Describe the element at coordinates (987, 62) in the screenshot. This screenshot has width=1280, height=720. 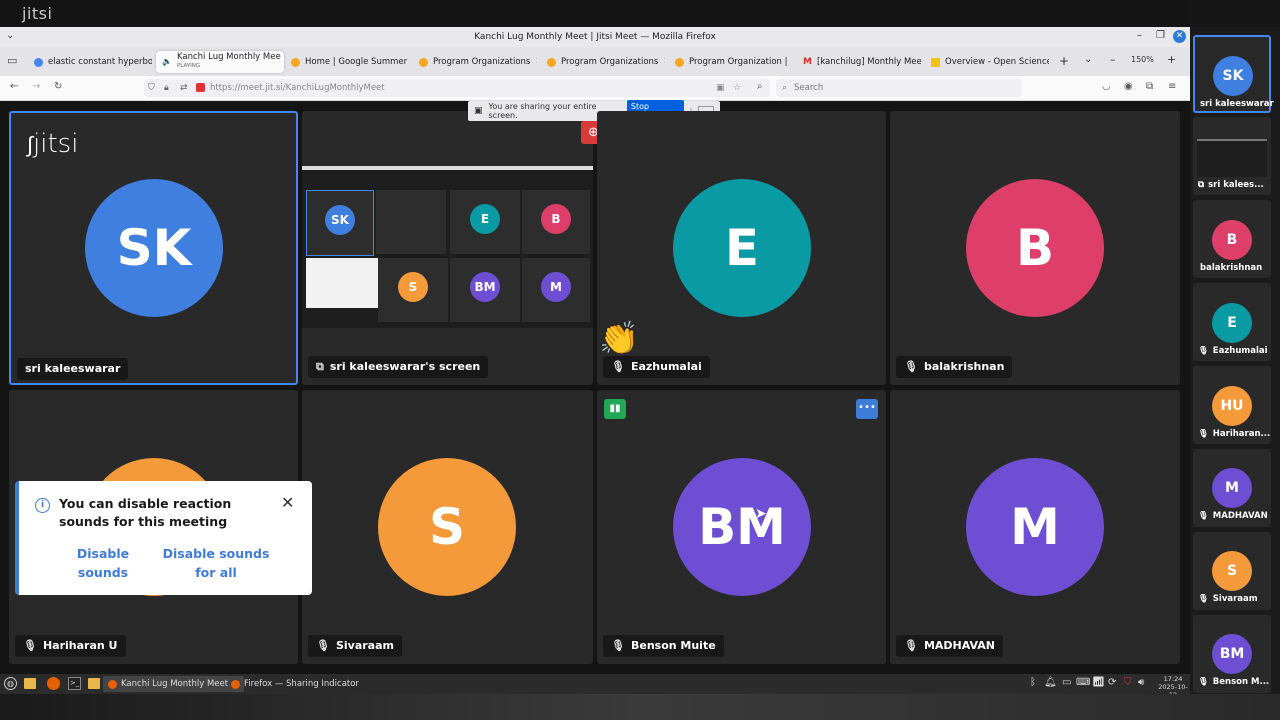
I see `tab-open-science: Overview - Open Science ✕` at that location.